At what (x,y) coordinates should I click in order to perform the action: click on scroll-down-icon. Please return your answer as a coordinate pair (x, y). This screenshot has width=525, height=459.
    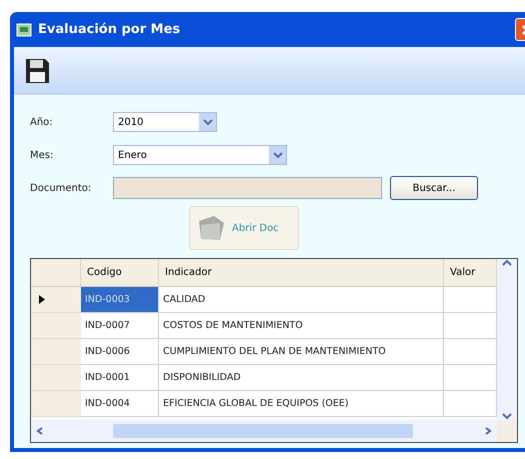
    Looking at the image, I should click on (507, 416).